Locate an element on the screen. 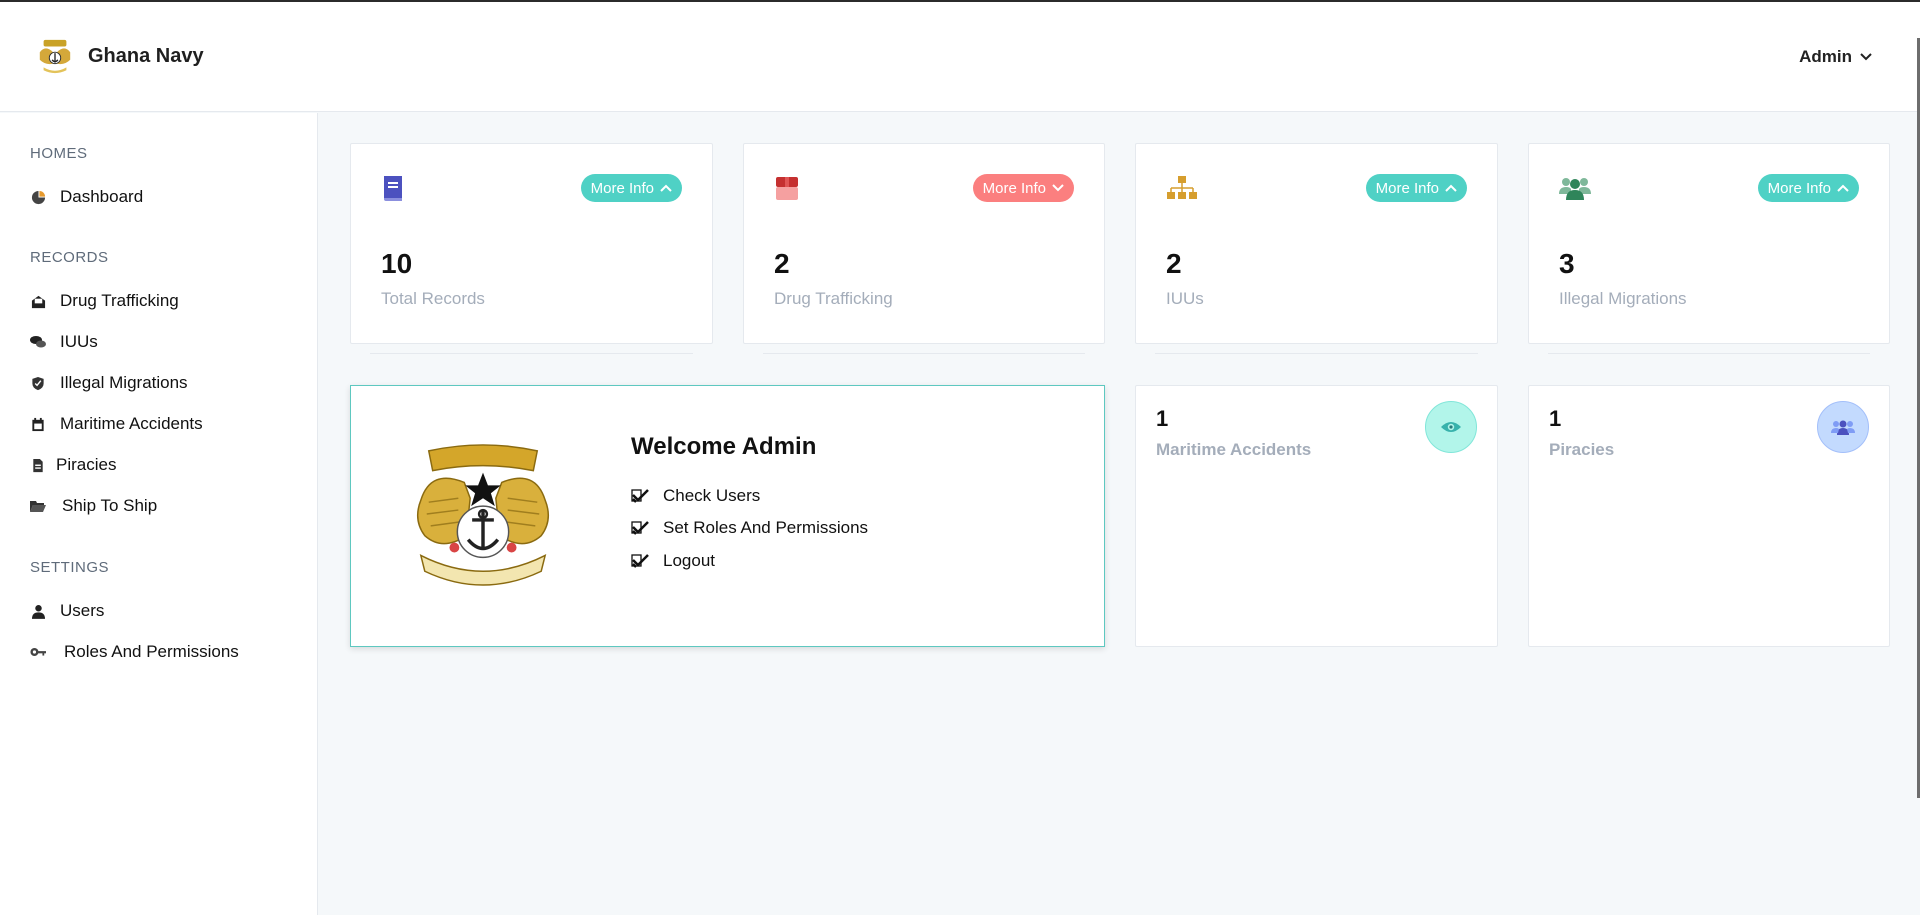  sidebar-item-illegal-migrations: Illegal Migrations is located at coordinates (109, 383).